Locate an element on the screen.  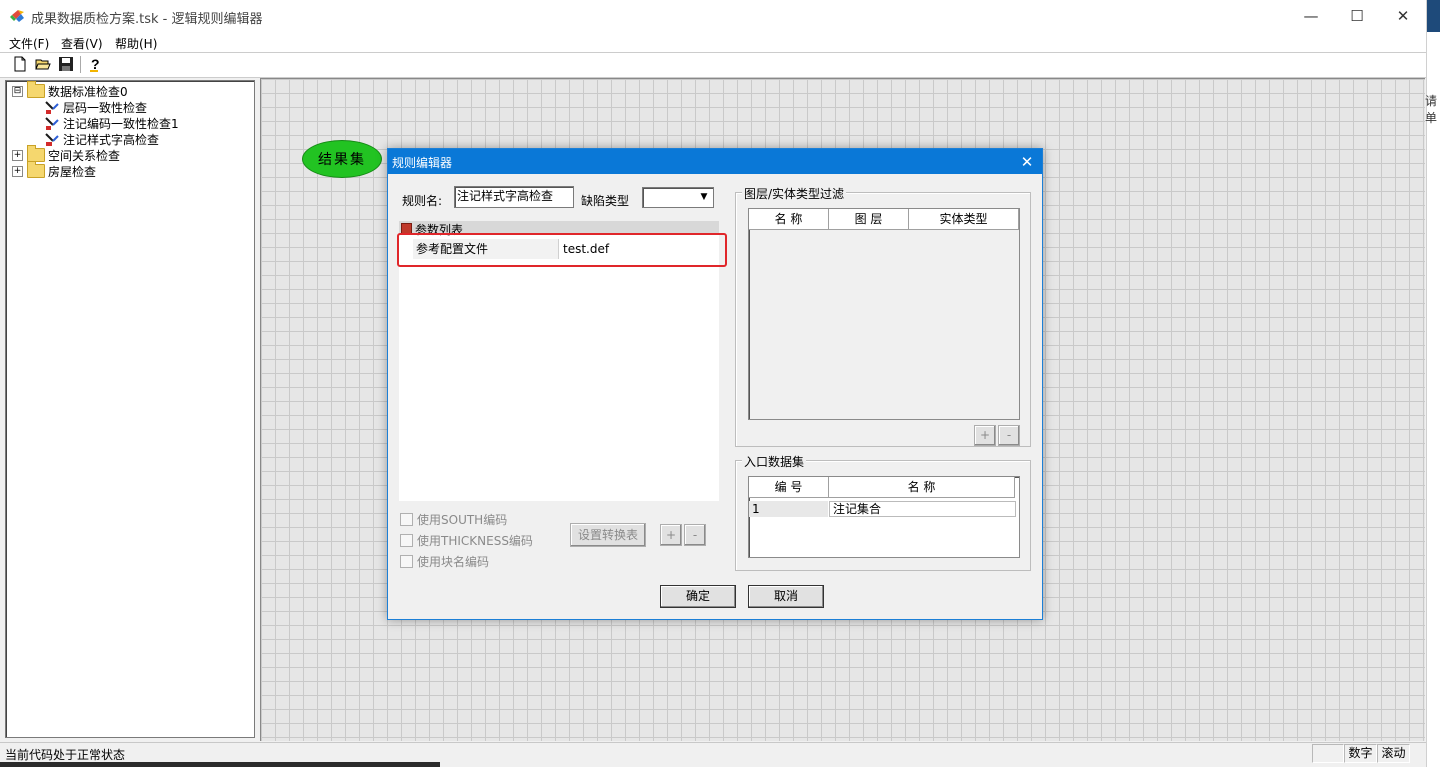
layer-entity-filter-group: 图层/实体类型过滤 名 称 图 层 实体类型 + - is located at coordinates (883, 316).